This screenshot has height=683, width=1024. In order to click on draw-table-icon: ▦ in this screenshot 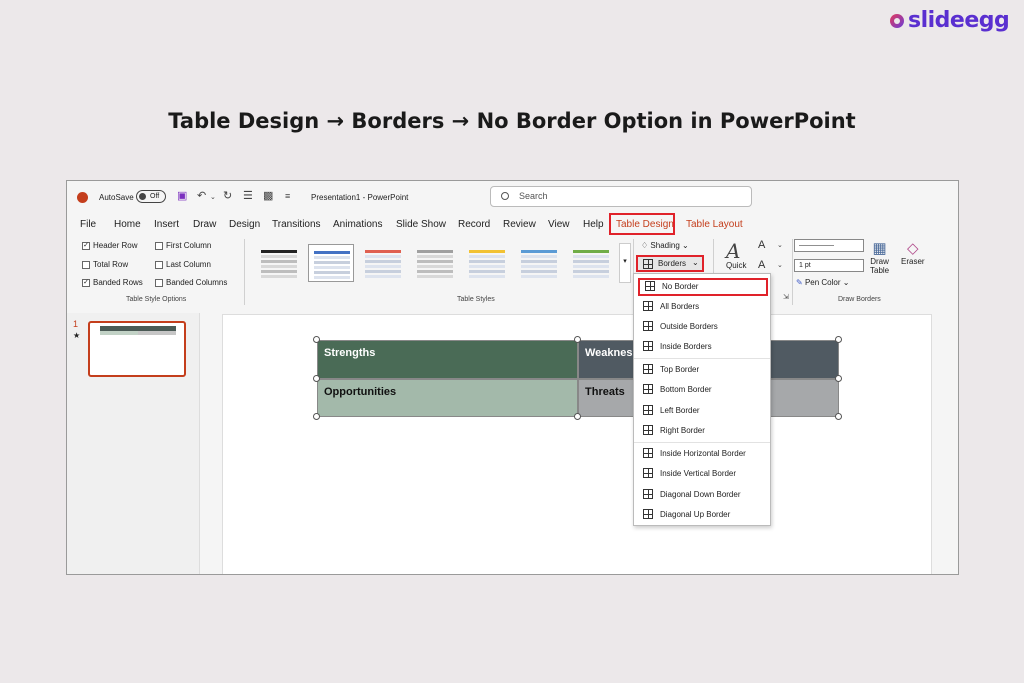, I will do `click(879, 248)`.